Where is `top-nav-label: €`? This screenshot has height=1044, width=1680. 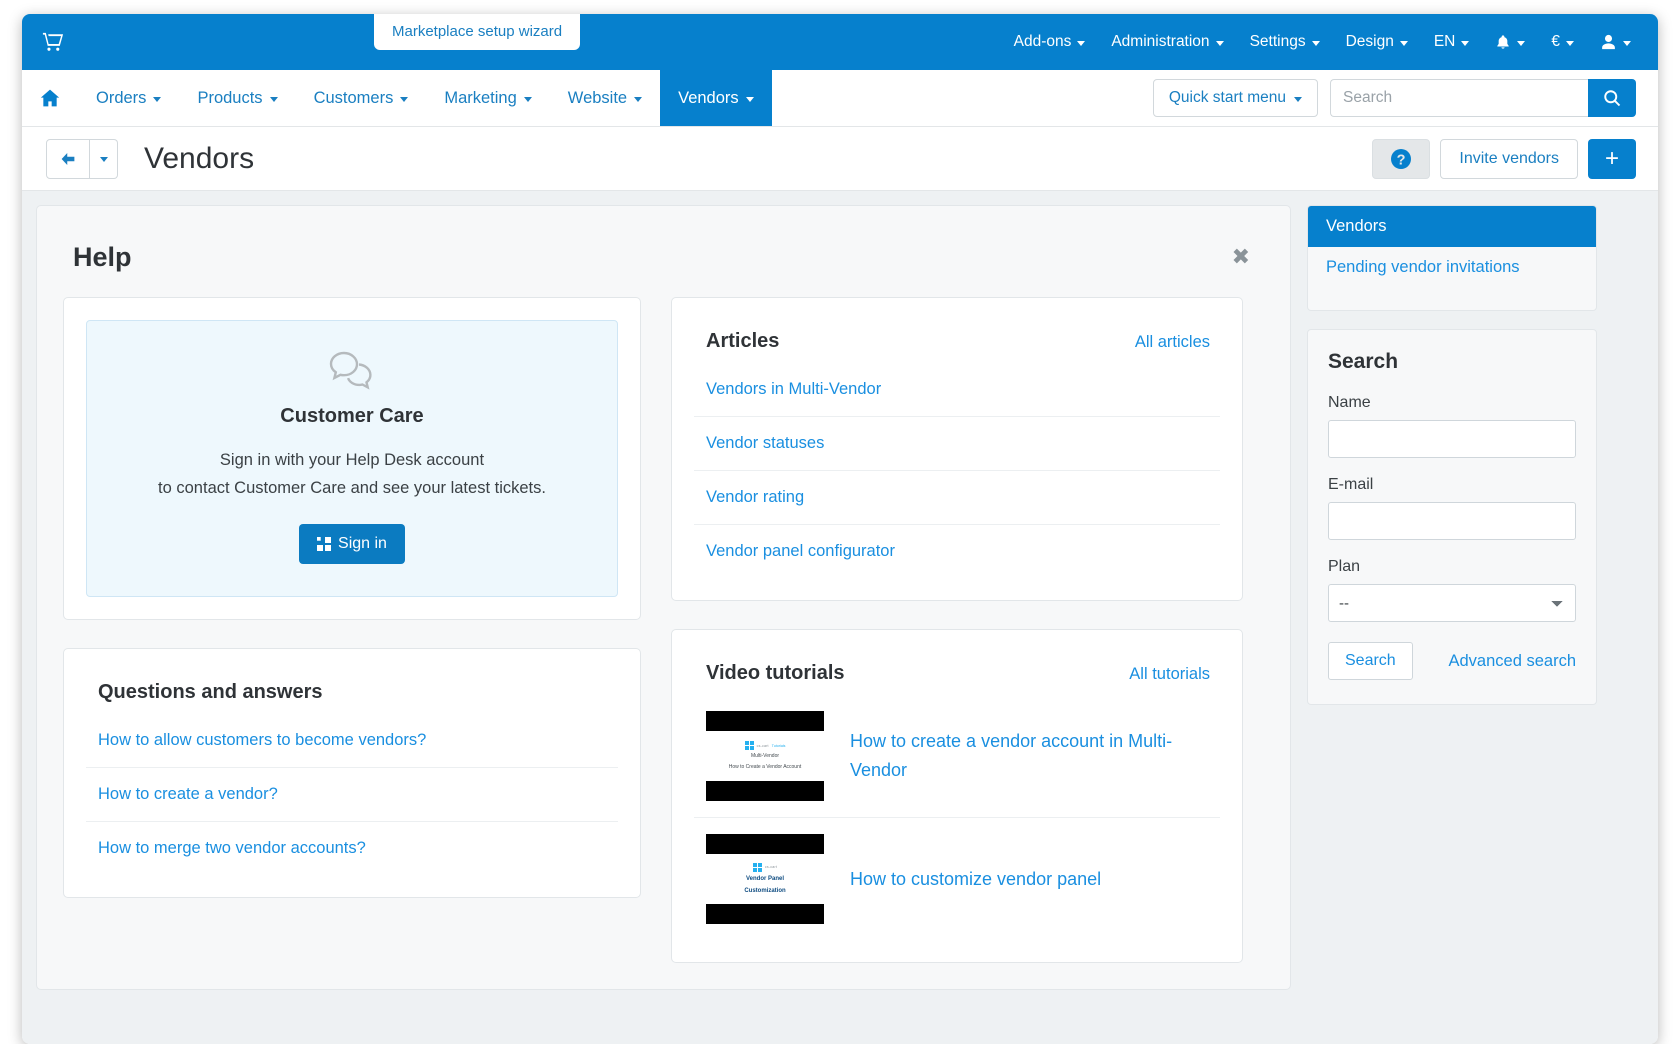 top-nav-label: € is located at coordinates (1555, 41).